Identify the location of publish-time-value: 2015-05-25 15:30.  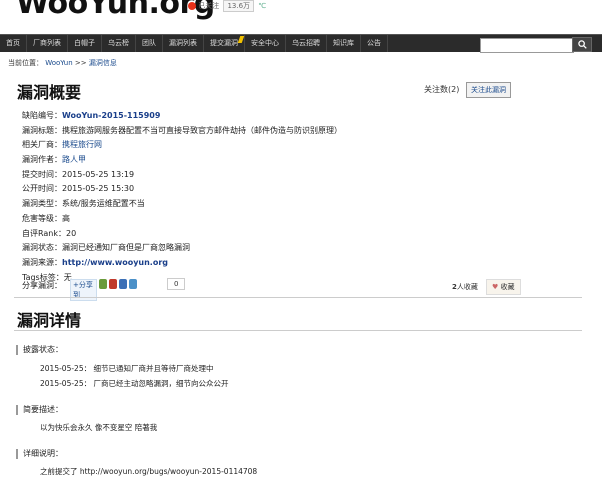
(98, 189).